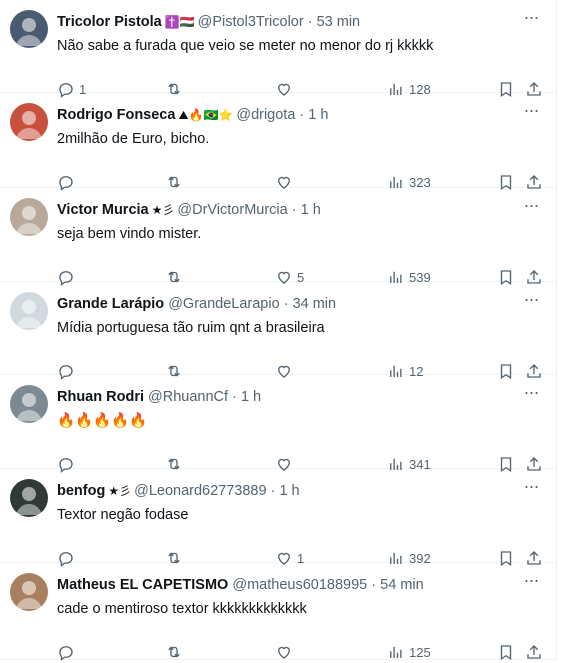 Image resolution: width=562 pixels, height=663 pixels. Describe the element at coordinates (129, 234) in the screenshot. I see `tweet-text: seja bem vindo mister.` at that location.